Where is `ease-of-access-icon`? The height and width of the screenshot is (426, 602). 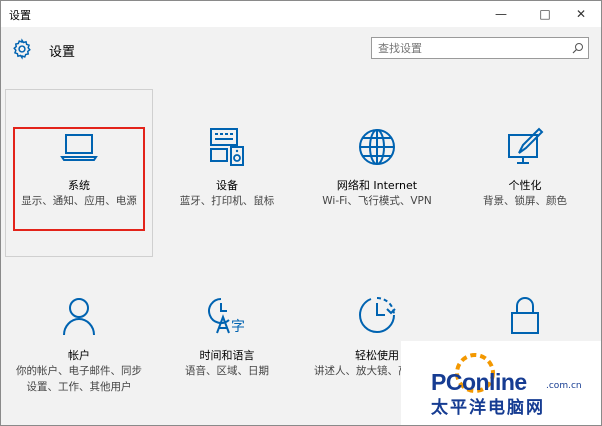
ease-of-access-icon is located at coordinates (377, 315).